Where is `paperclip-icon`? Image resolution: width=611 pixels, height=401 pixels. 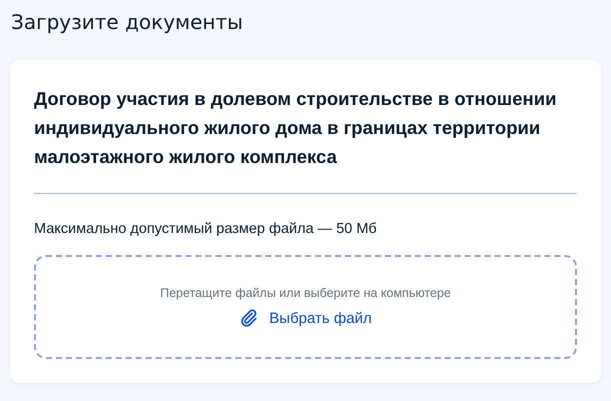 paperclip-icon is located at coordinates (249, 318).